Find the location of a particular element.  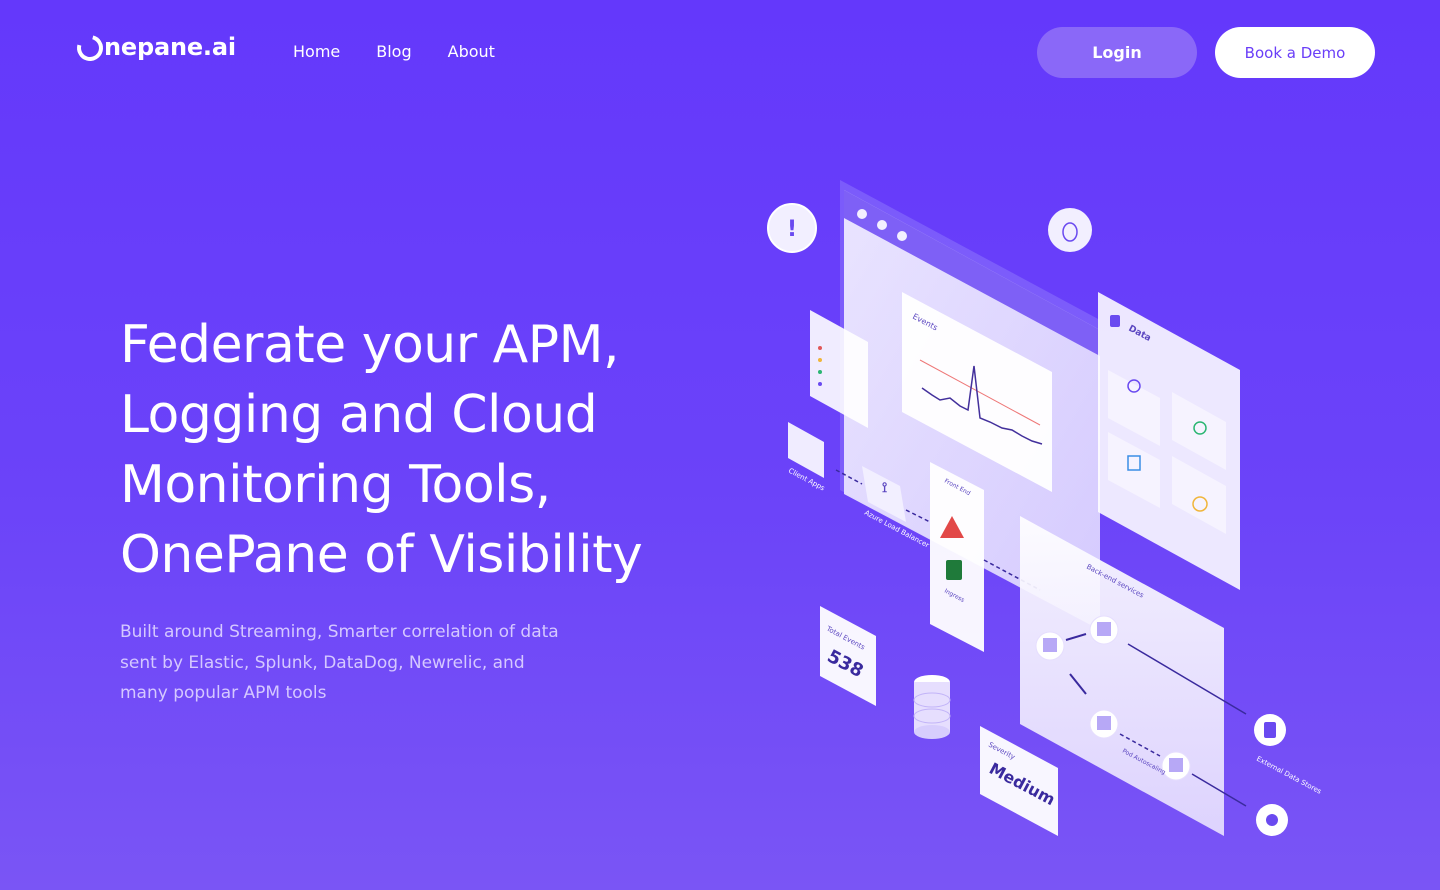

alert-badge: ! is located at coordinates (792, 228).